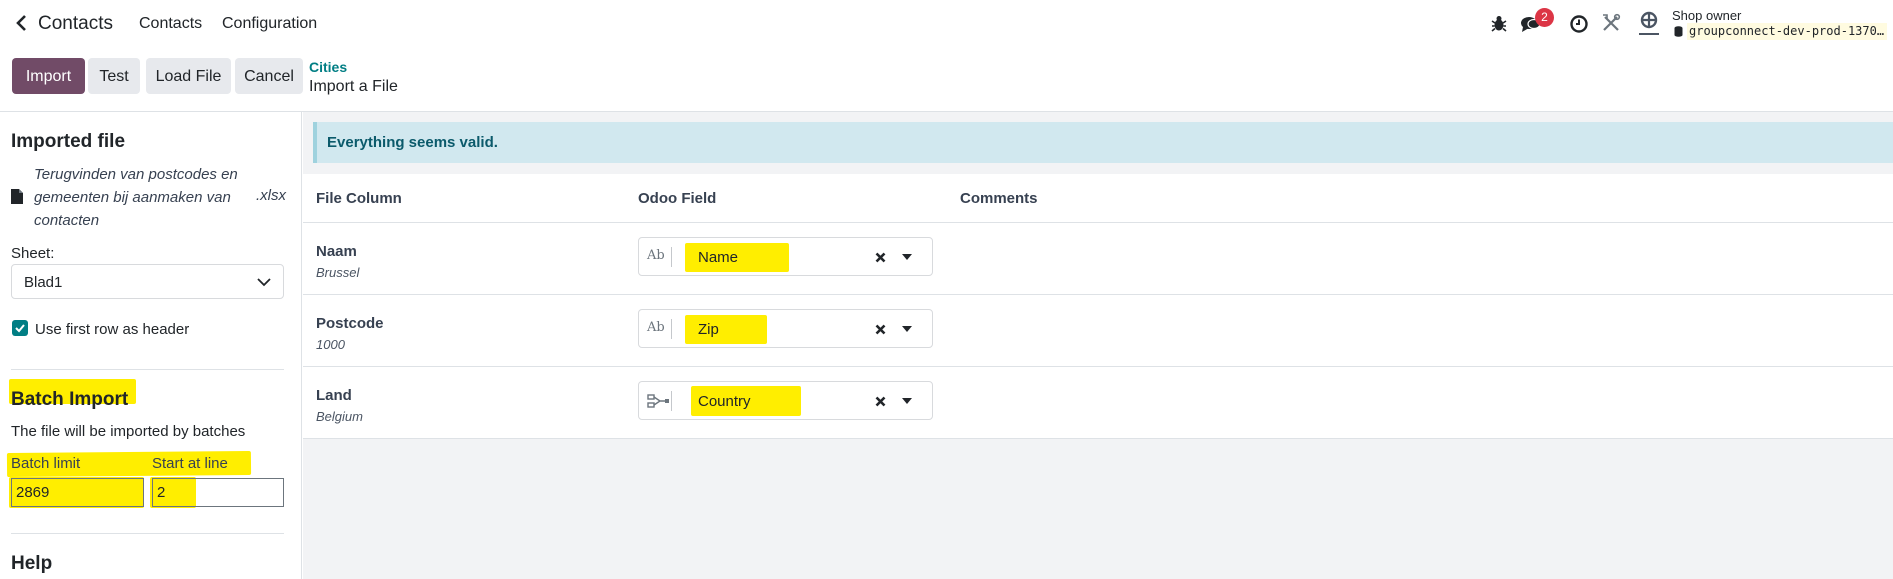 The height and width of the screenshot is (579, 1893). I want to click on file-column-name: Naam, so click(336, 251).